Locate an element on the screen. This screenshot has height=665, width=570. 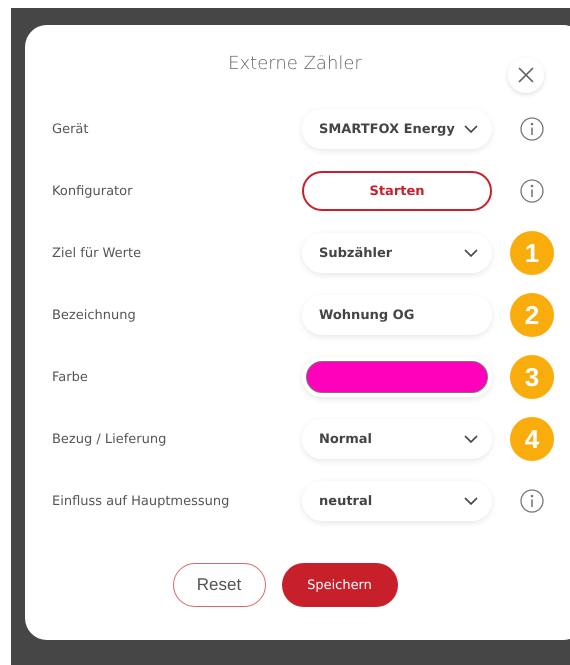
reset-button: Reset is located at coordinates (219, 585).